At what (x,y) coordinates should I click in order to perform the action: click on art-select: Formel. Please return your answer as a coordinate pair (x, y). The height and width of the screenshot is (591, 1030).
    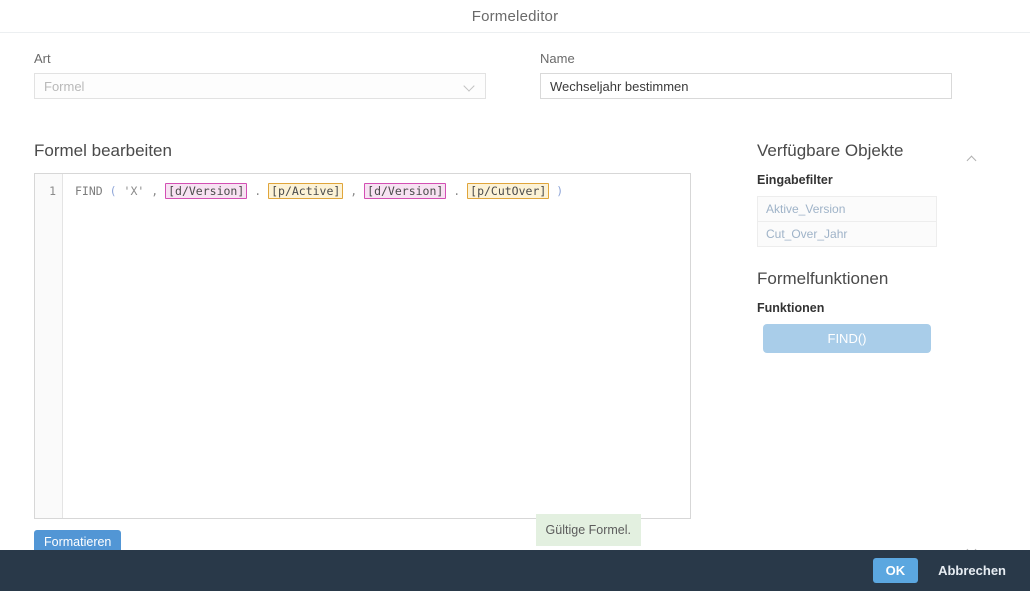
    Looking at the image, I should click on (260, 86).